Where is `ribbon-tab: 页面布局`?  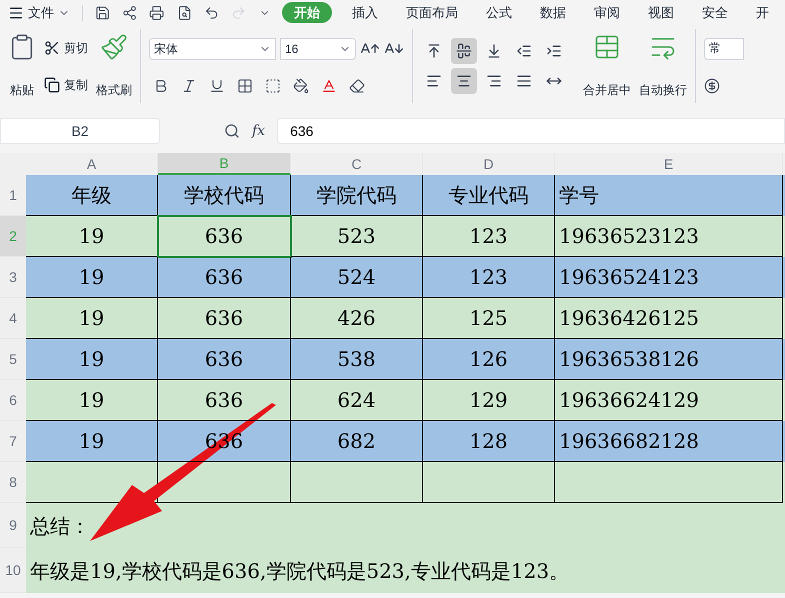
ribbon-tab: 页面布局 is located at coordinates (432, 12).